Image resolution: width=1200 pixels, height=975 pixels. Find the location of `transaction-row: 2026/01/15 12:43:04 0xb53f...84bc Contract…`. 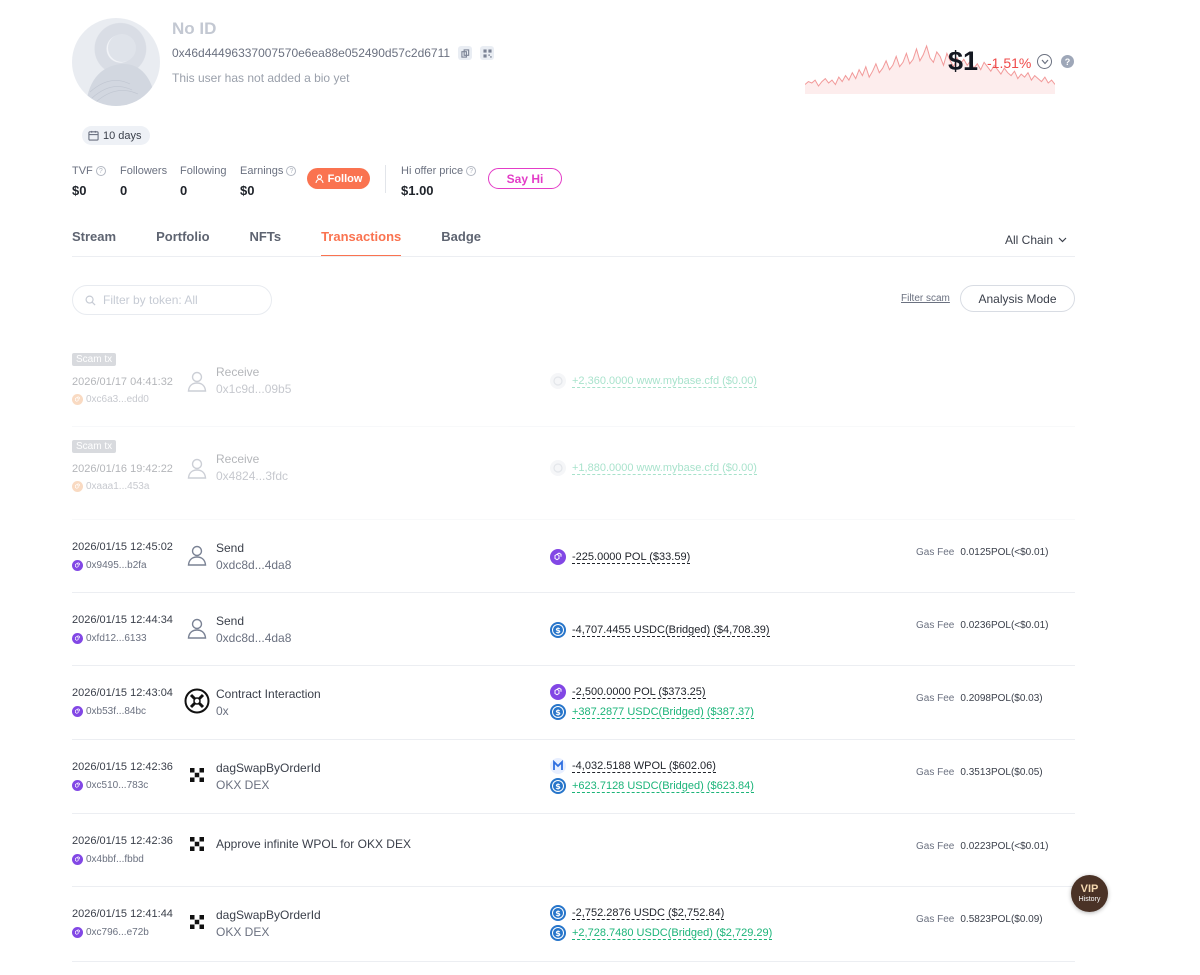

transaction-row: 2026/01/15 12:43:04 0xb53f...84bc Contract… is located at coordinates (573, 703).